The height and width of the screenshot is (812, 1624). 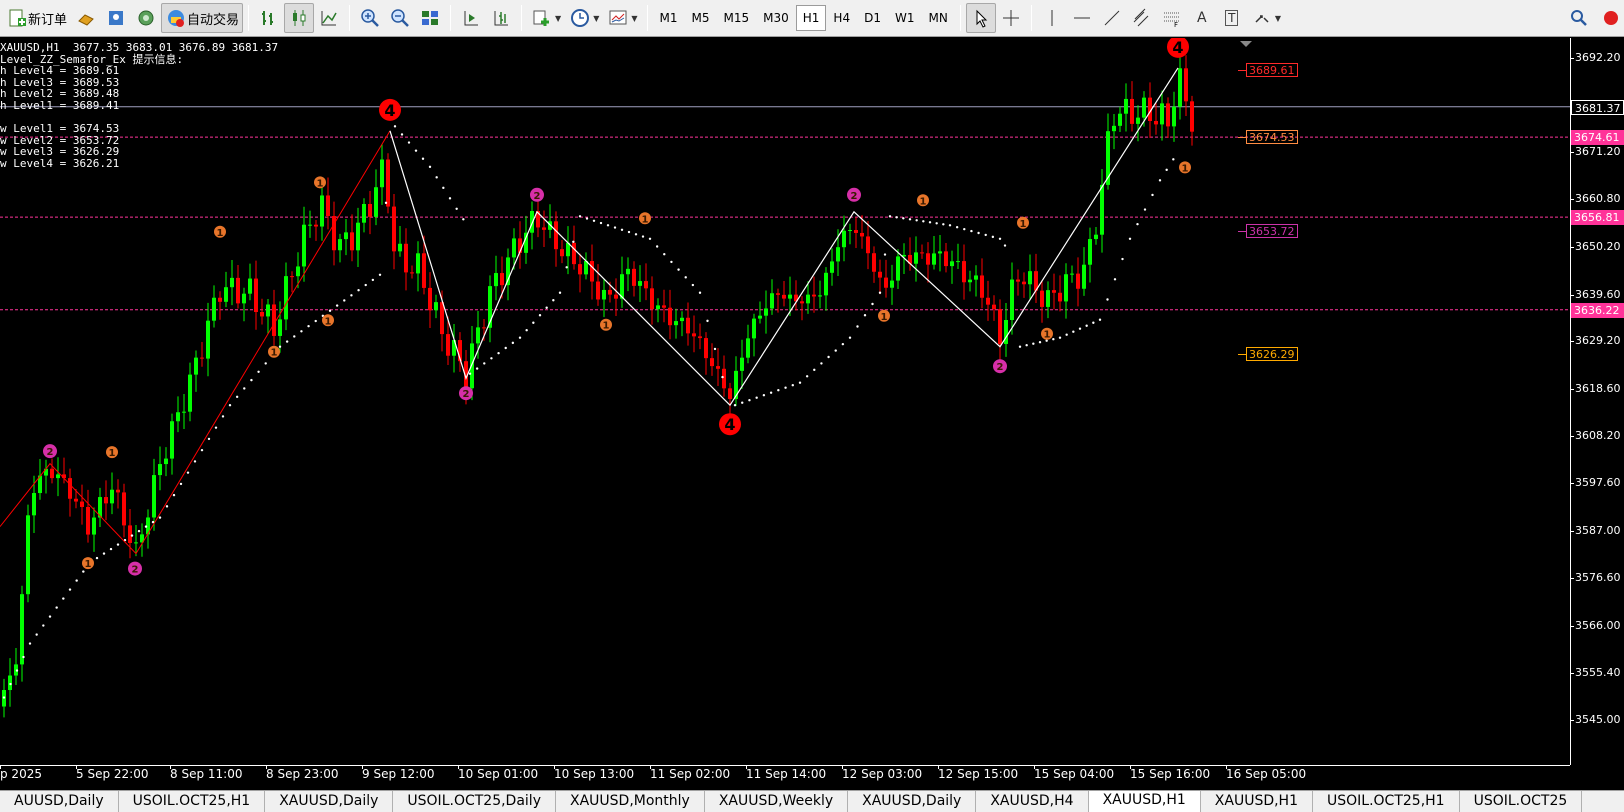 What do you see at coordinates (1232, 18) in the screenshot?
I see `text-label-button: T` at bounding box center [1232, 18].